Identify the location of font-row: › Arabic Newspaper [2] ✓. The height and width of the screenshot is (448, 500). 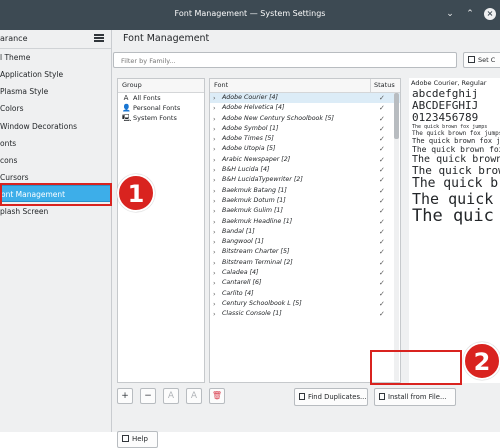
(305, 160).